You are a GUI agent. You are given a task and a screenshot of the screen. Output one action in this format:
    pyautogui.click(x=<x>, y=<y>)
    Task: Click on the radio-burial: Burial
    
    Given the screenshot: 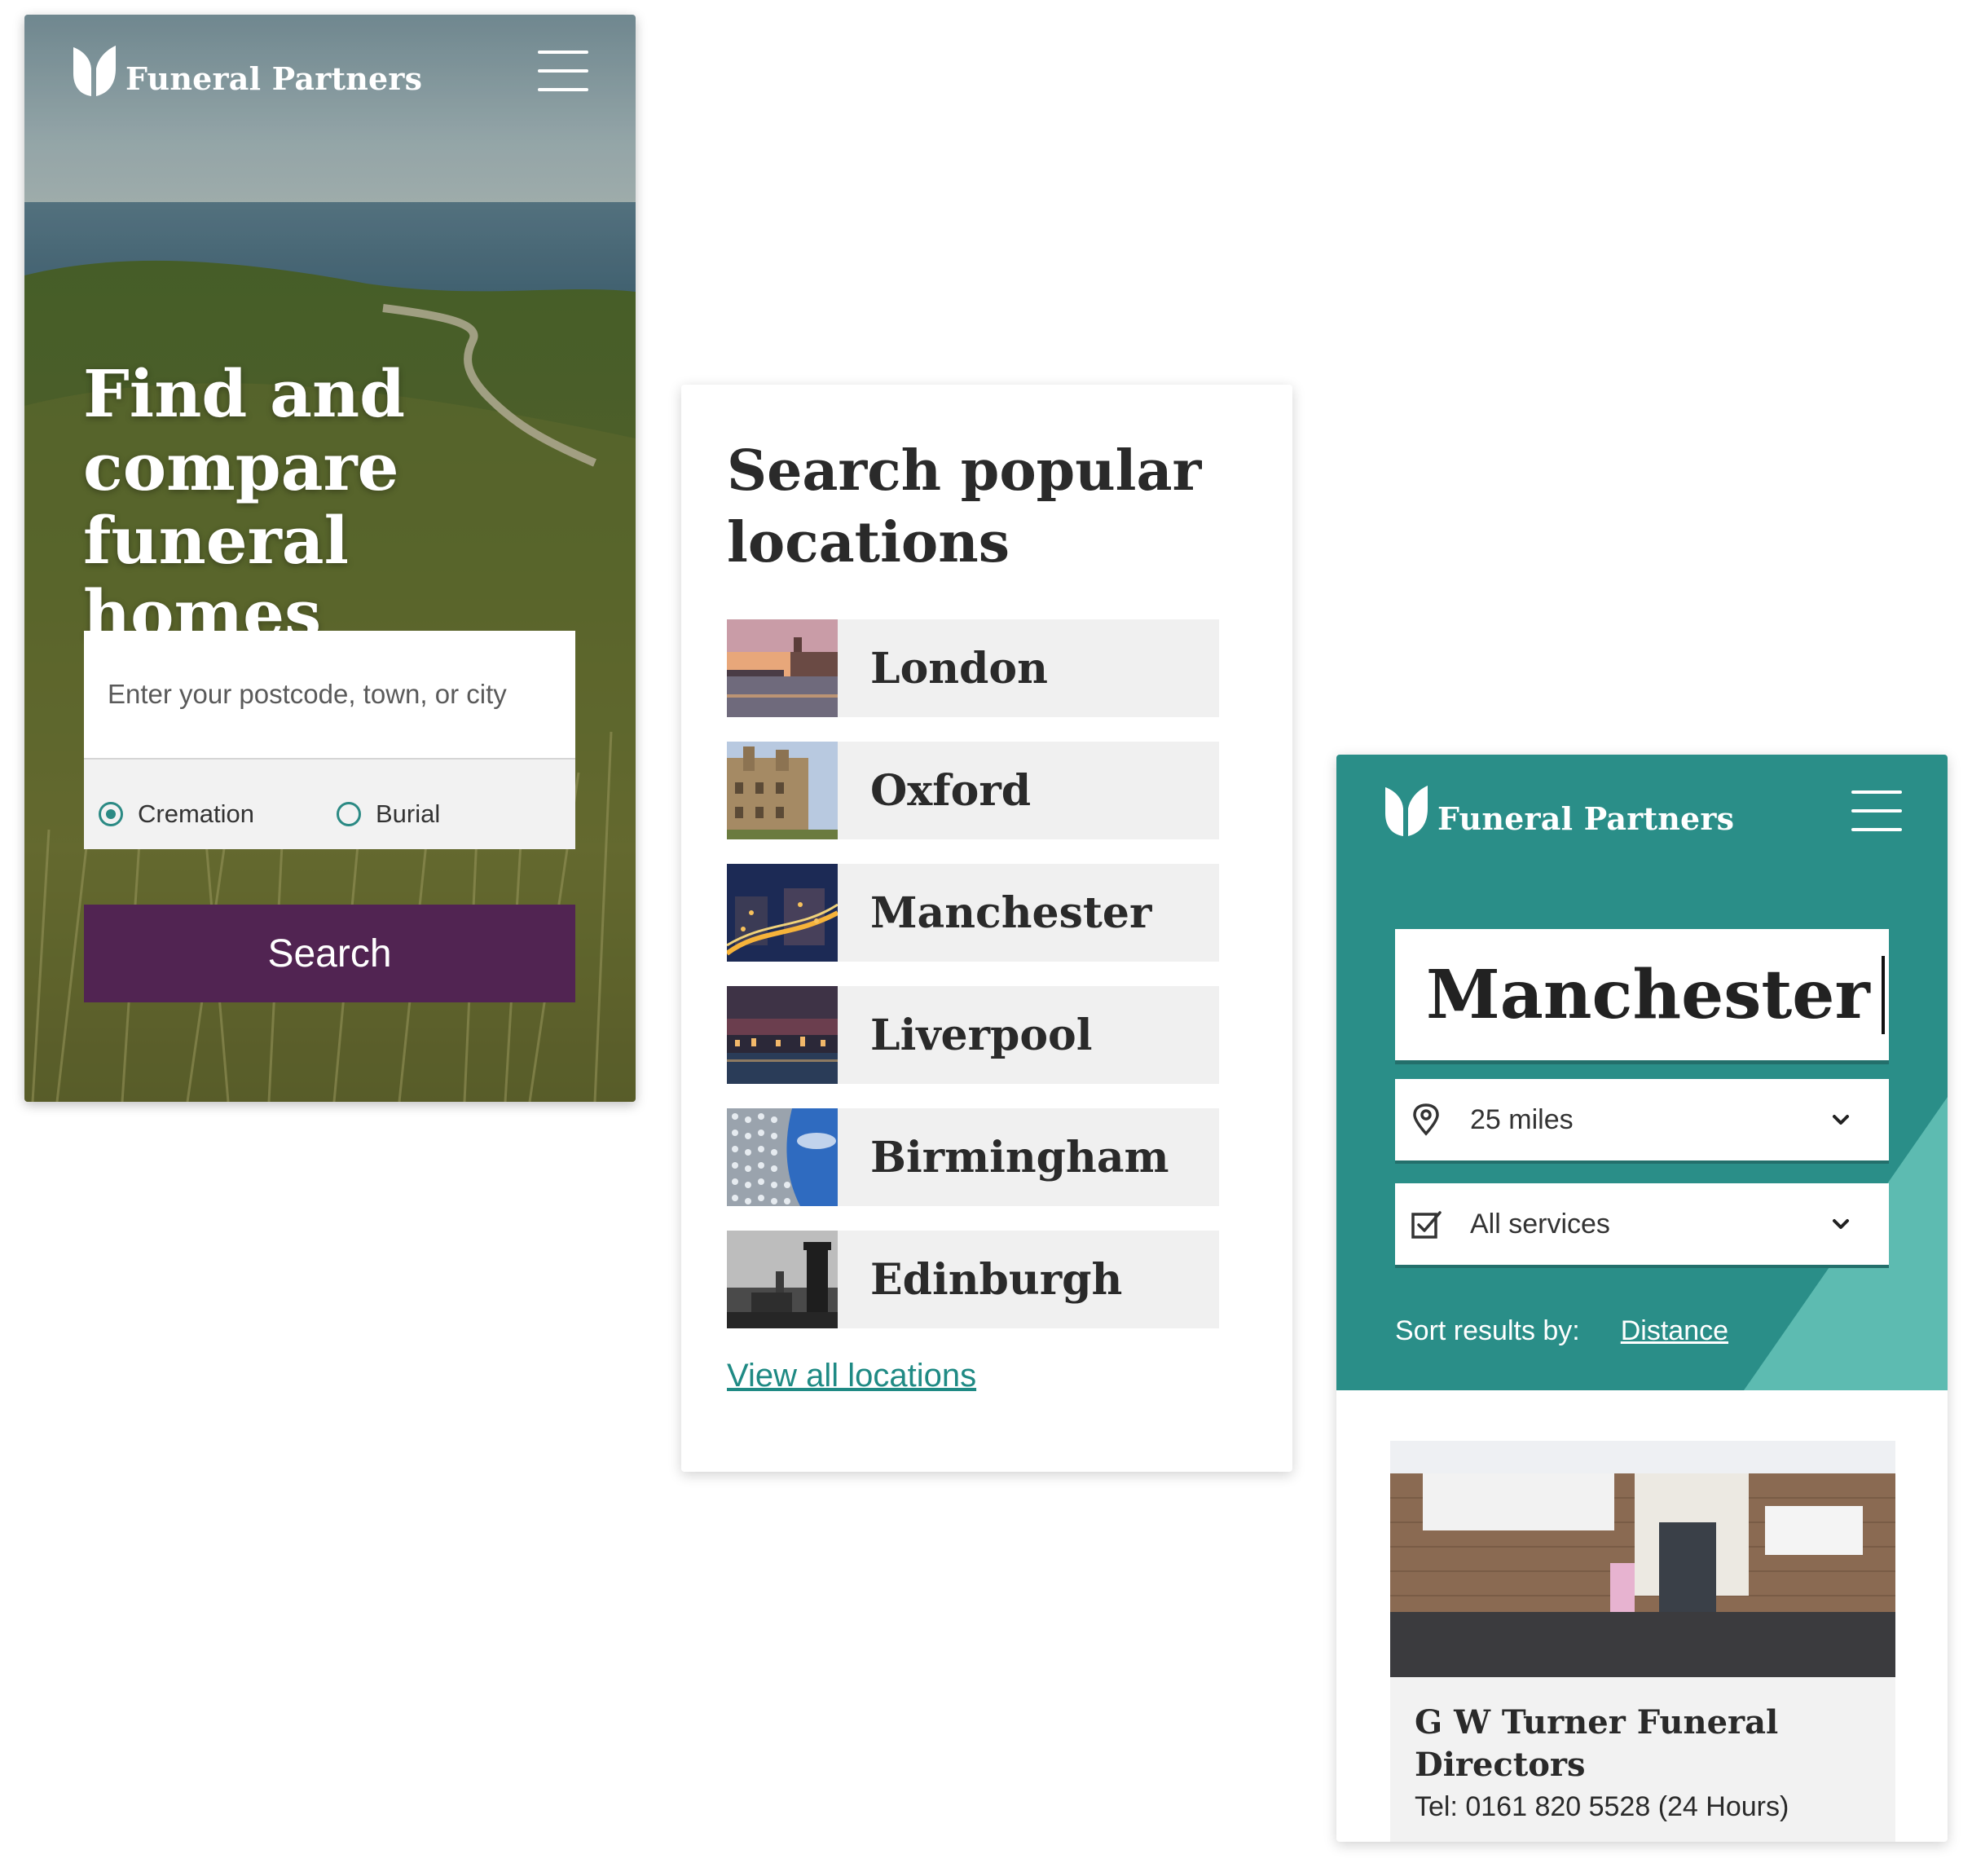 What is the action you would take?
    pyautogui.click(x=388, y=814)
    